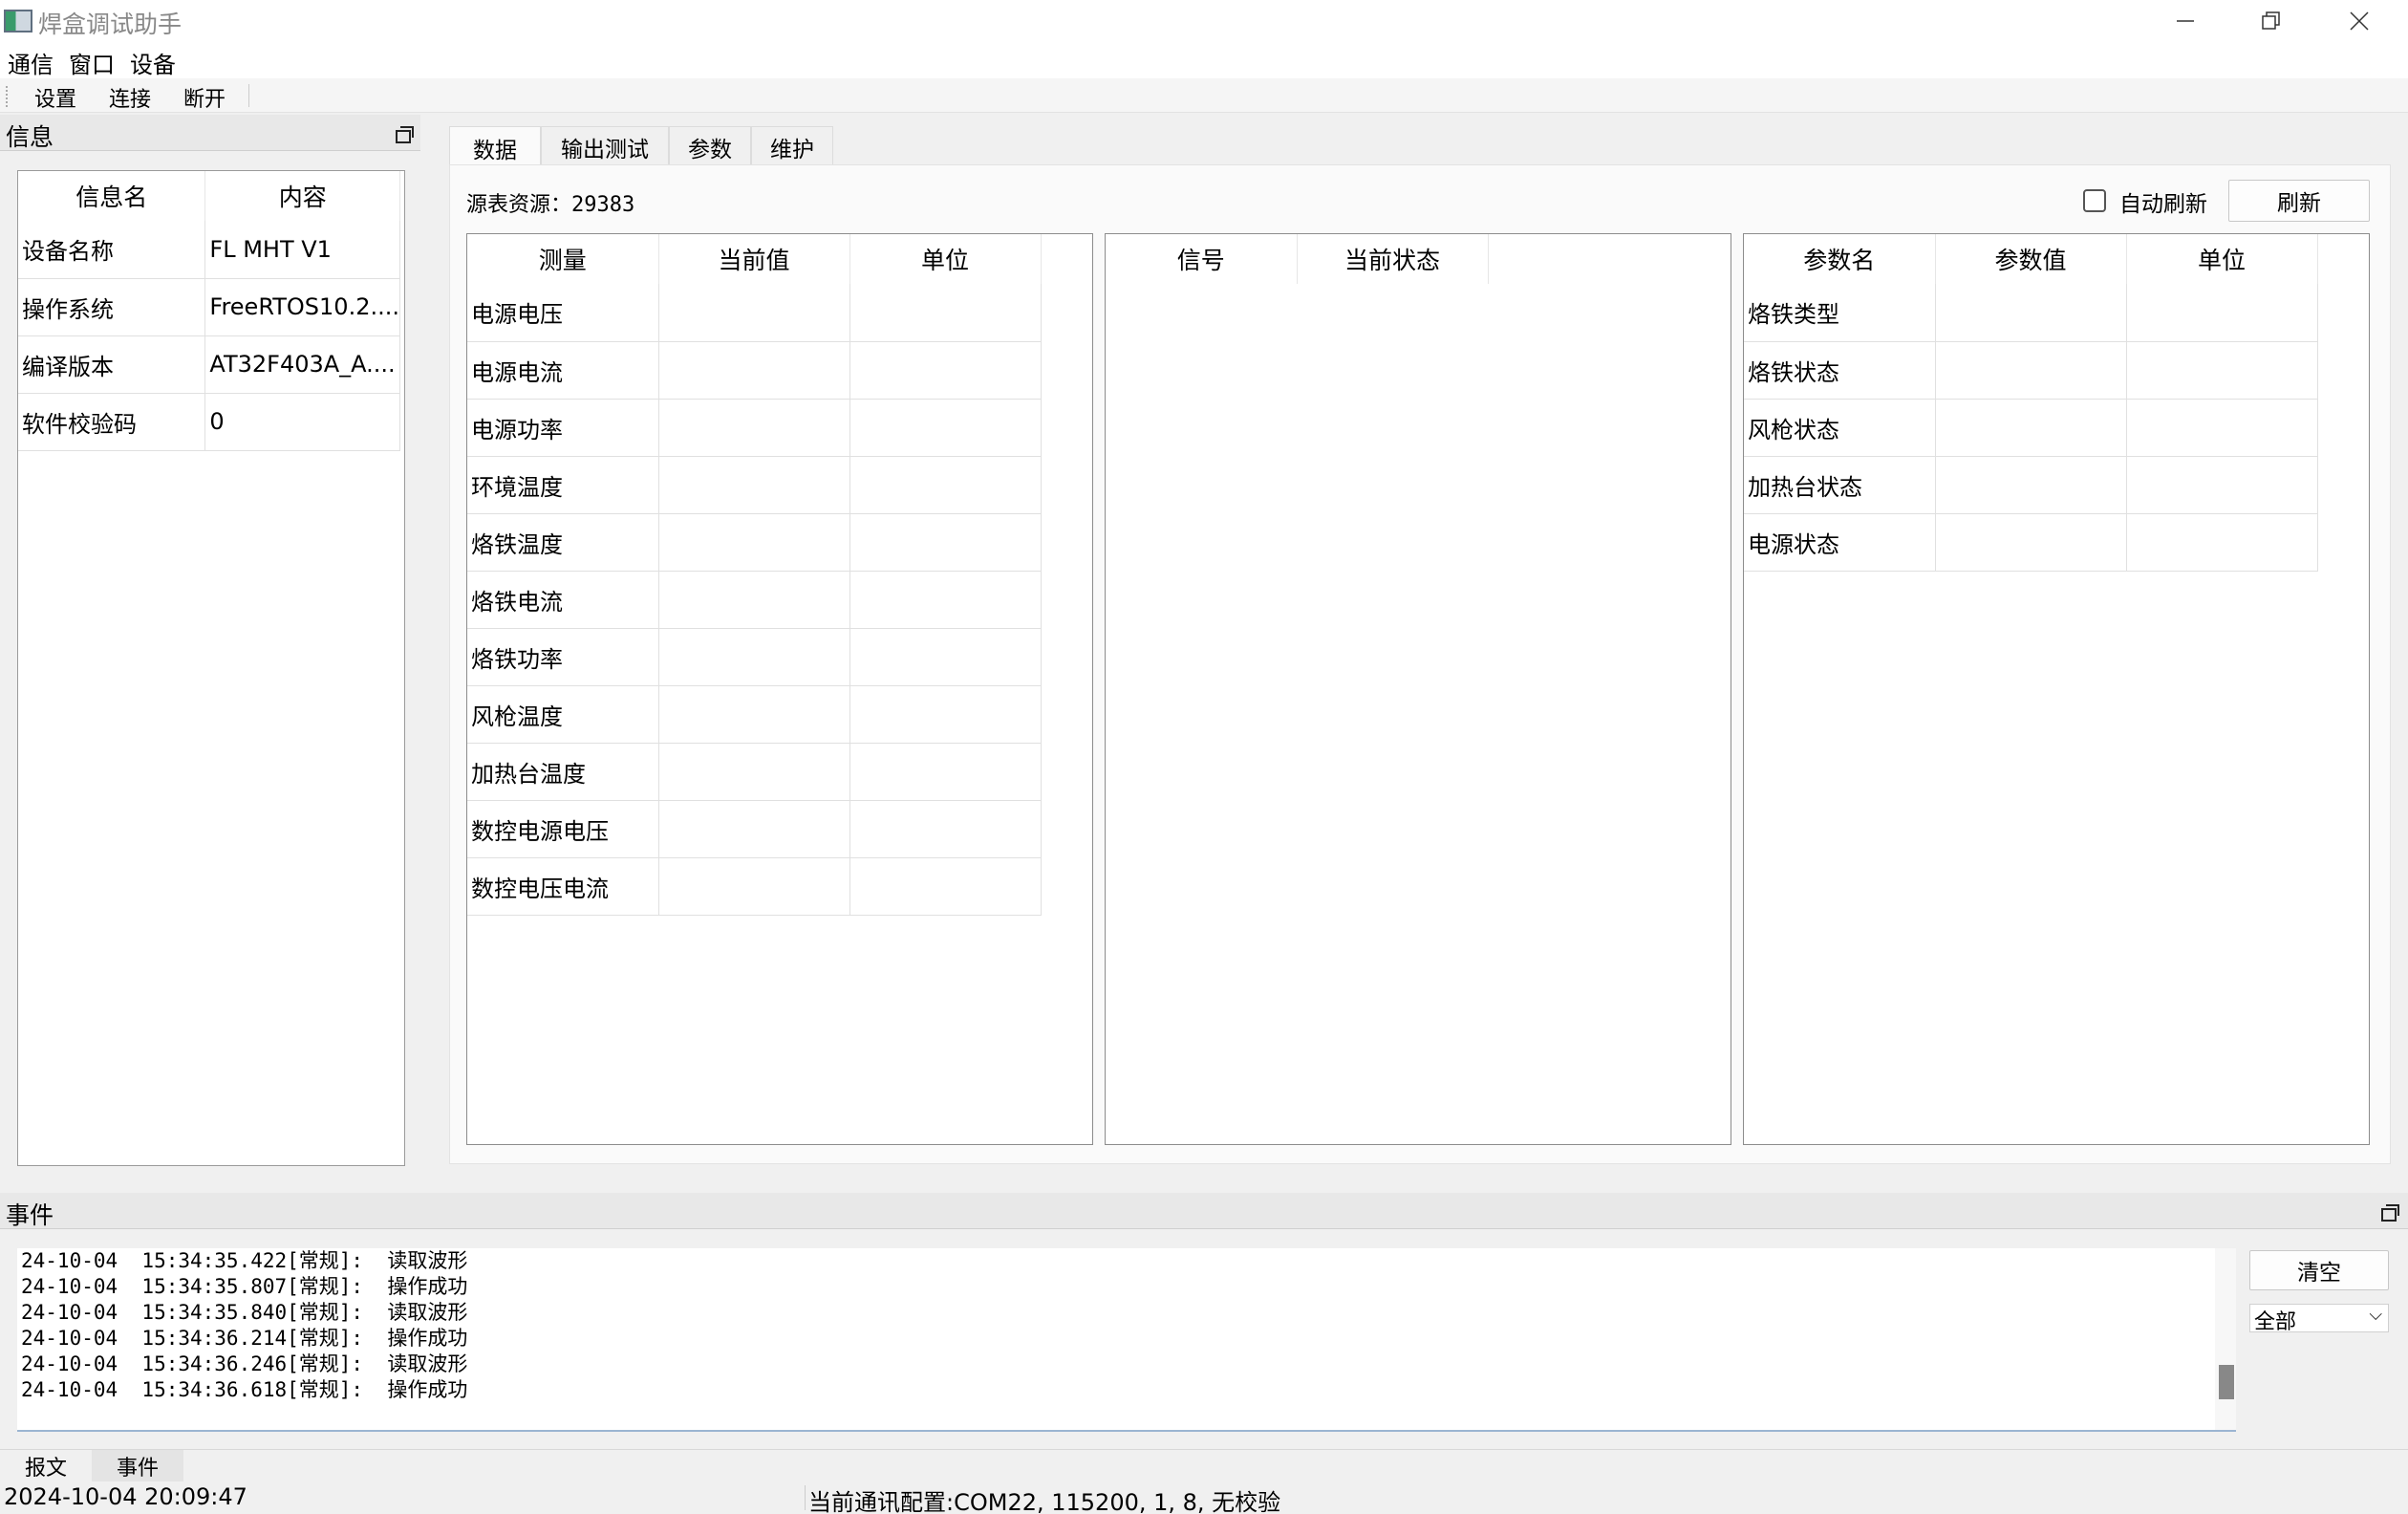  Describe the element at coordinates (563, 772) in the screenshot. I see `measure-name-cell: 加热台温度` at that location.